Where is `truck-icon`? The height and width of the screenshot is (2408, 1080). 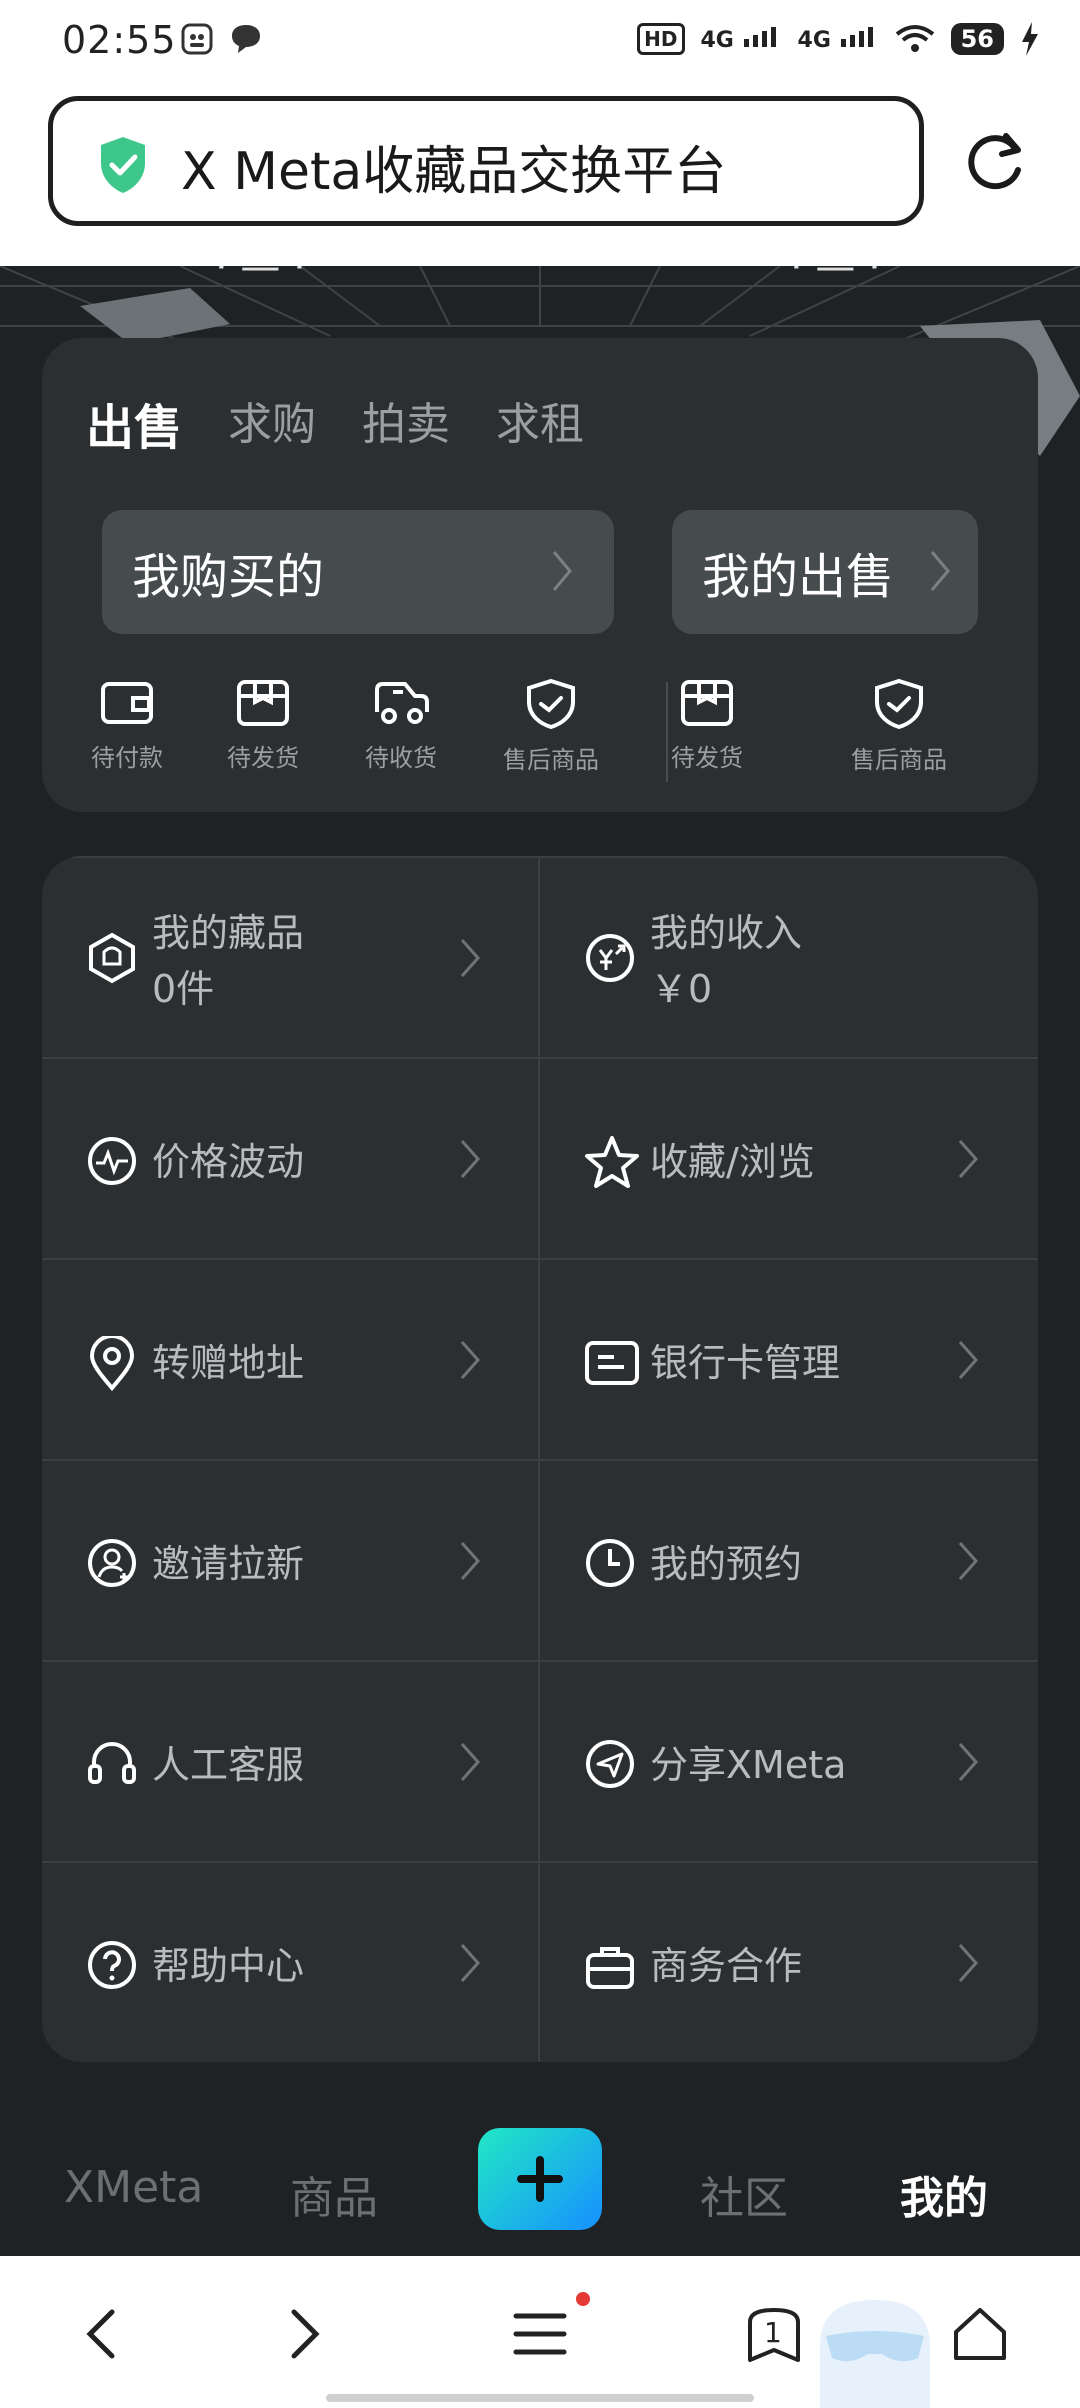 truck-icon is located at coordinates (402, 703).